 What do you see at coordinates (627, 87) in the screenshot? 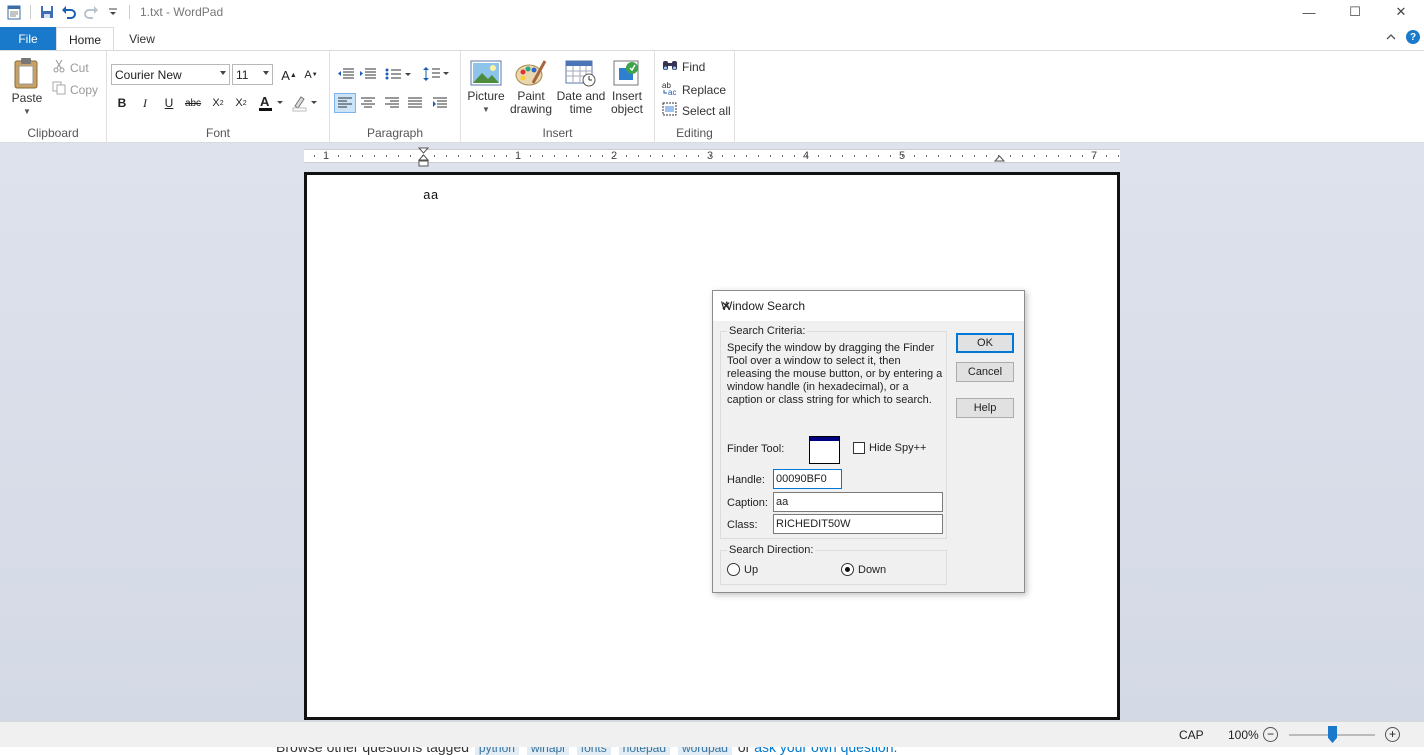
I see `insert-object-button: Insert object` at bounding box center [627, 87].